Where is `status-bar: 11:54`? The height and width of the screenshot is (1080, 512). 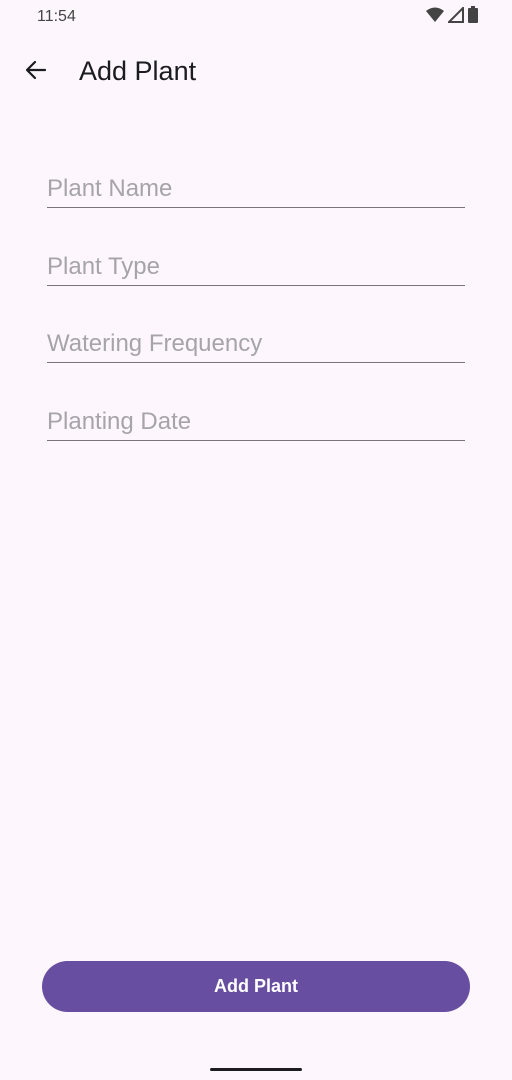
status-bar: 11:54 is located at coordinates (256, 17).